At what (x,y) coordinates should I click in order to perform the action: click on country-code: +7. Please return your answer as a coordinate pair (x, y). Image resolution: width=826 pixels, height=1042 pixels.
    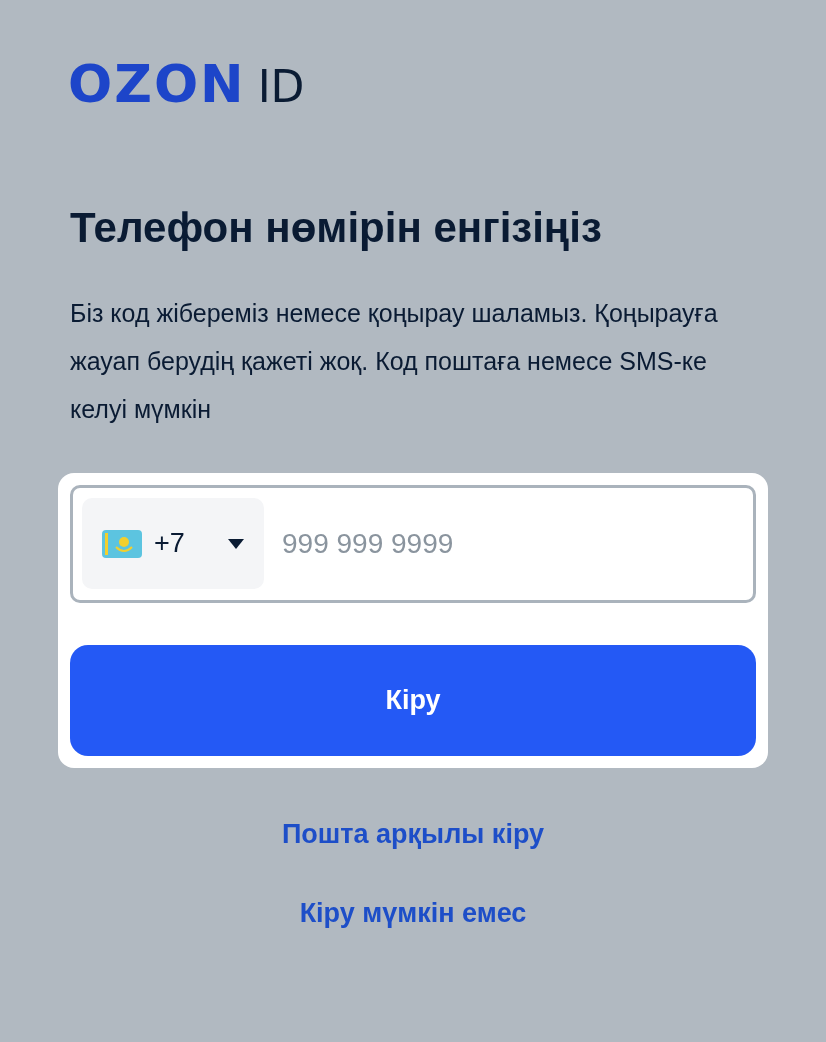
    Looking at the image, I should click on (169, 544).